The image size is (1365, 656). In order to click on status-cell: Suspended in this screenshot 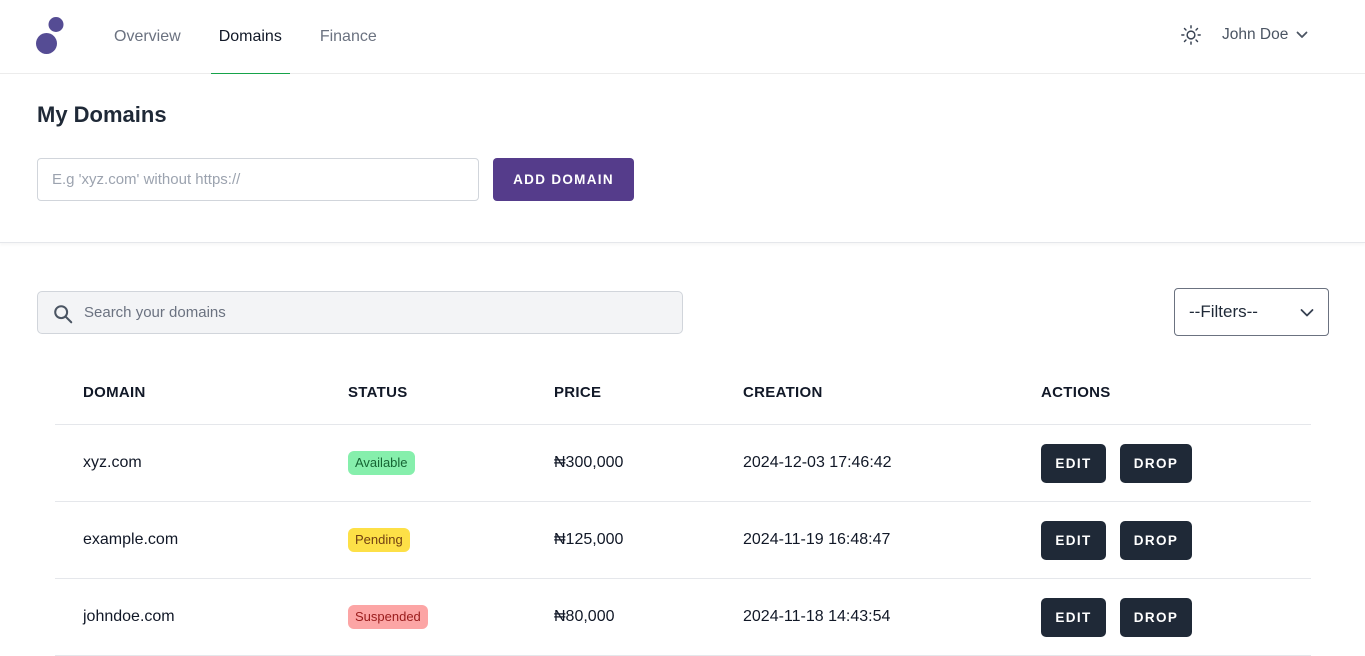, I will do `click(388, 617)`.